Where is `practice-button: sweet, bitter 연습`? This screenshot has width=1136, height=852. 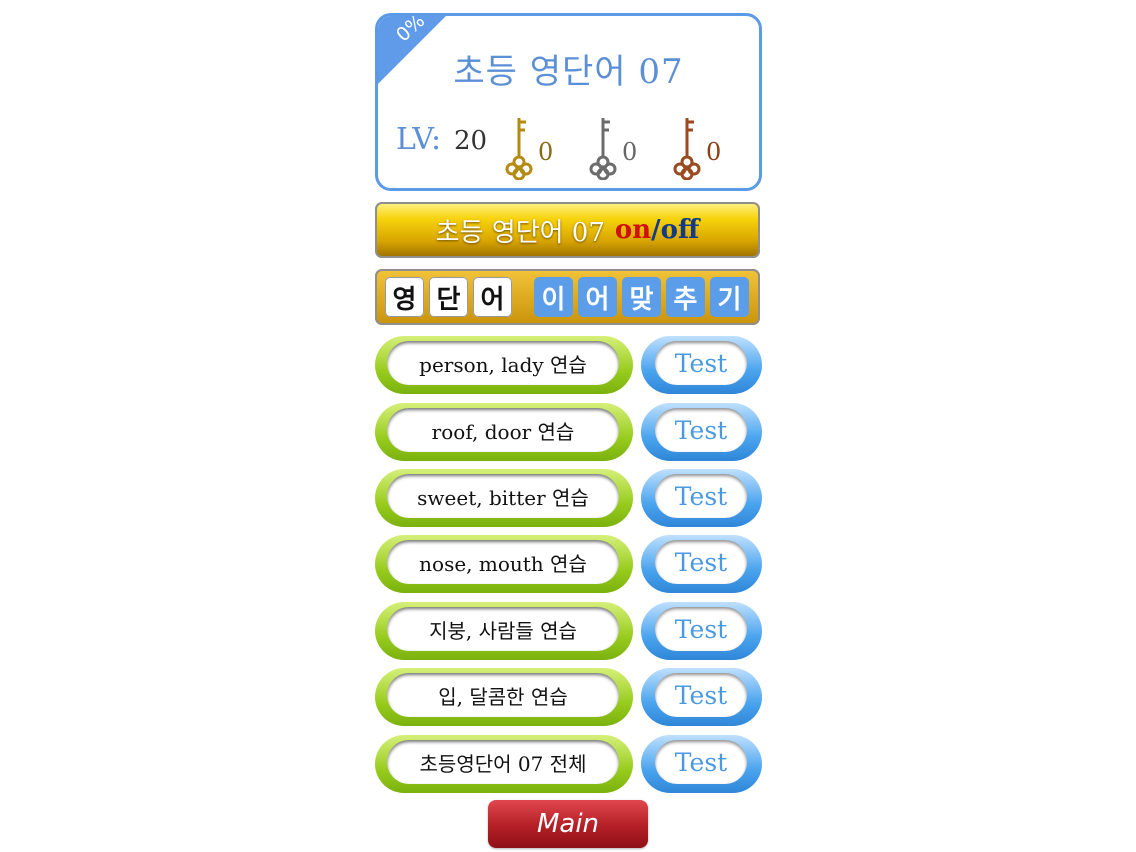 practice-button: sweet, bitter 연습 is located at coordinates (504, 498).